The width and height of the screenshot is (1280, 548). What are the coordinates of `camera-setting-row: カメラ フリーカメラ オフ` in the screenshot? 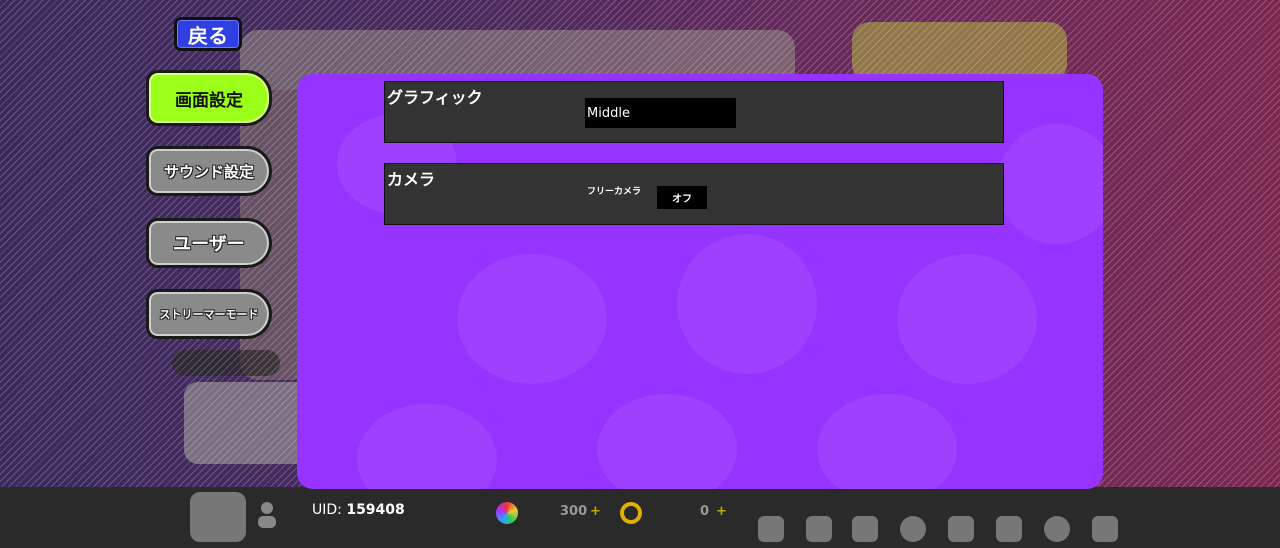 It's located at (694, 194).